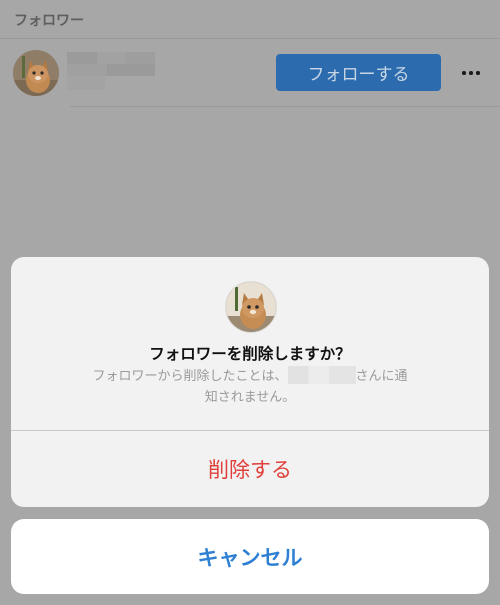  Describe the element at coordinates (250, 19) in the screenshot. I see `section-header: フォロワー` at that location.